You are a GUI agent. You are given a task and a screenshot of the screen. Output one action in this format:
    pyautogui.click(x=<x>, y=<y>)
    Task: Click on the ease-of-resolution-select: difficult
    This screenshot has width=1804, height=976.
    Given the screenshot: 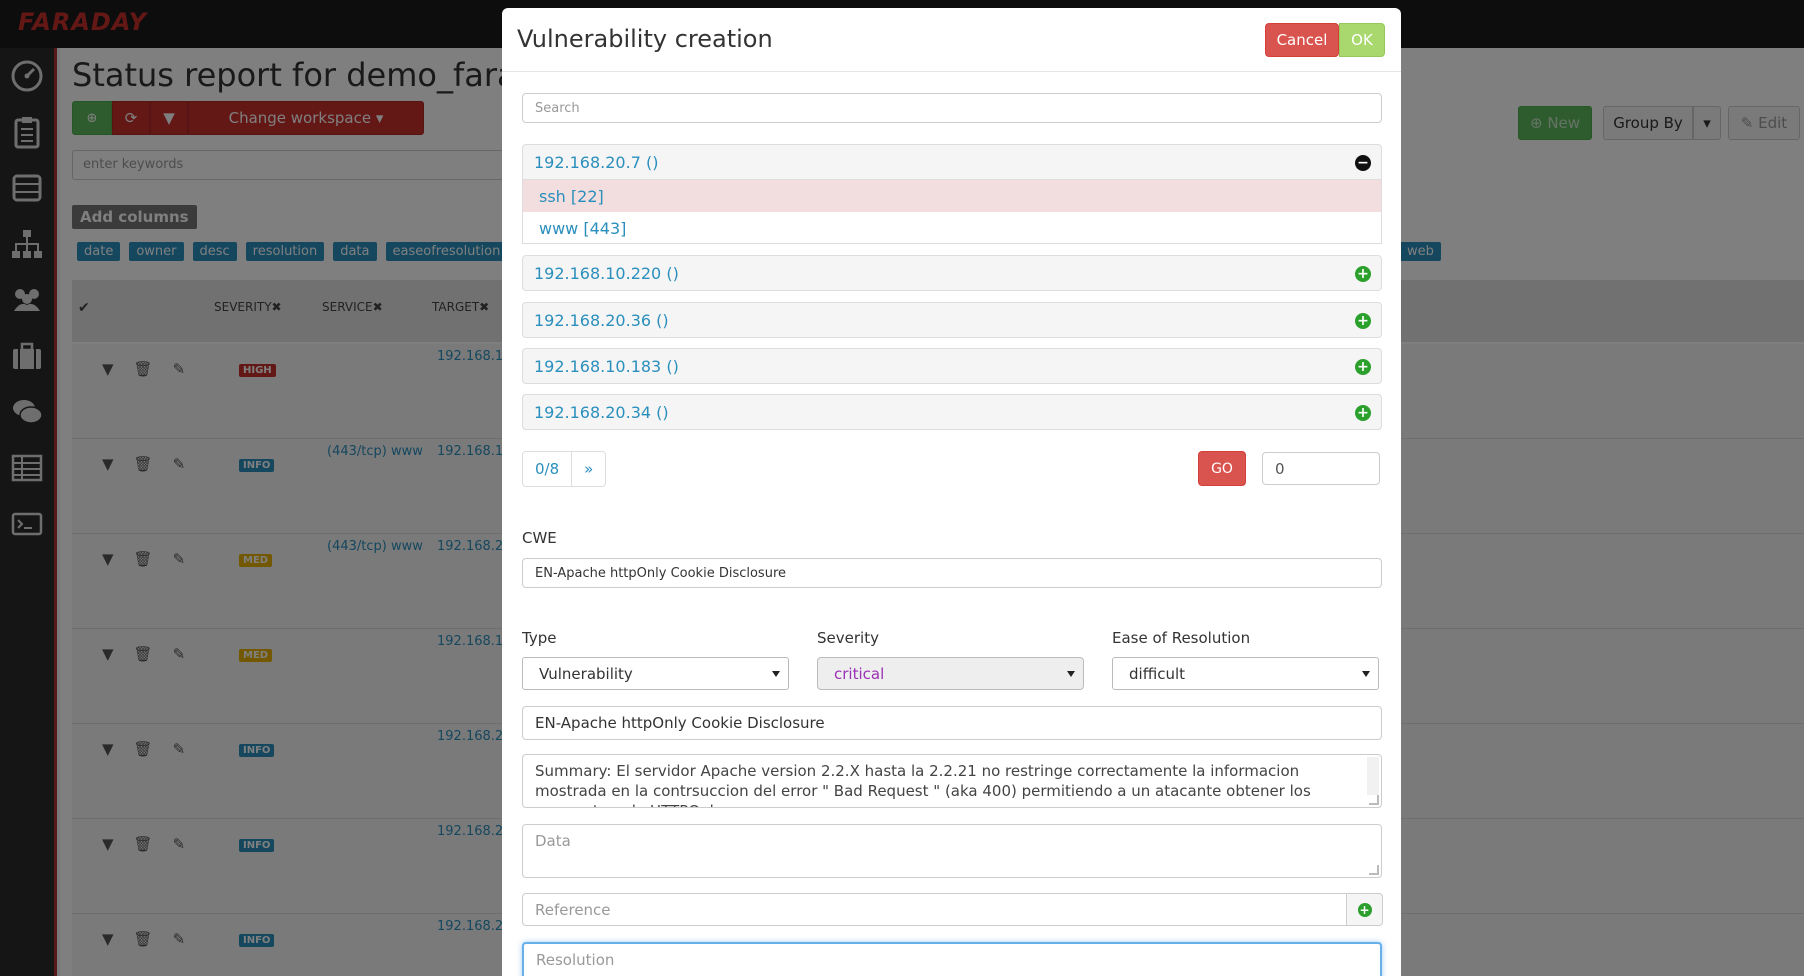 What is the action you would take?
    pyautogui.click(x=1245, y=673)
    